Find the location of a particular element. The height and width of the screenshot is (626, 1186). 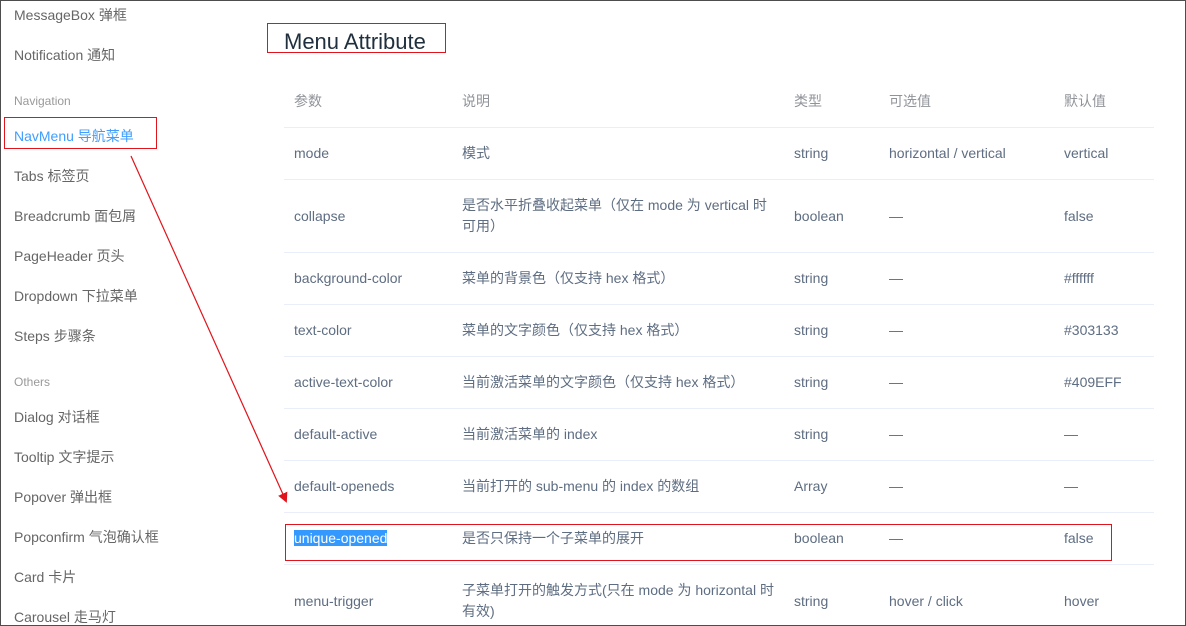

sidebar-item-dropdown: Dropdown 下拉菜单 is located at coordinates (76, 296).